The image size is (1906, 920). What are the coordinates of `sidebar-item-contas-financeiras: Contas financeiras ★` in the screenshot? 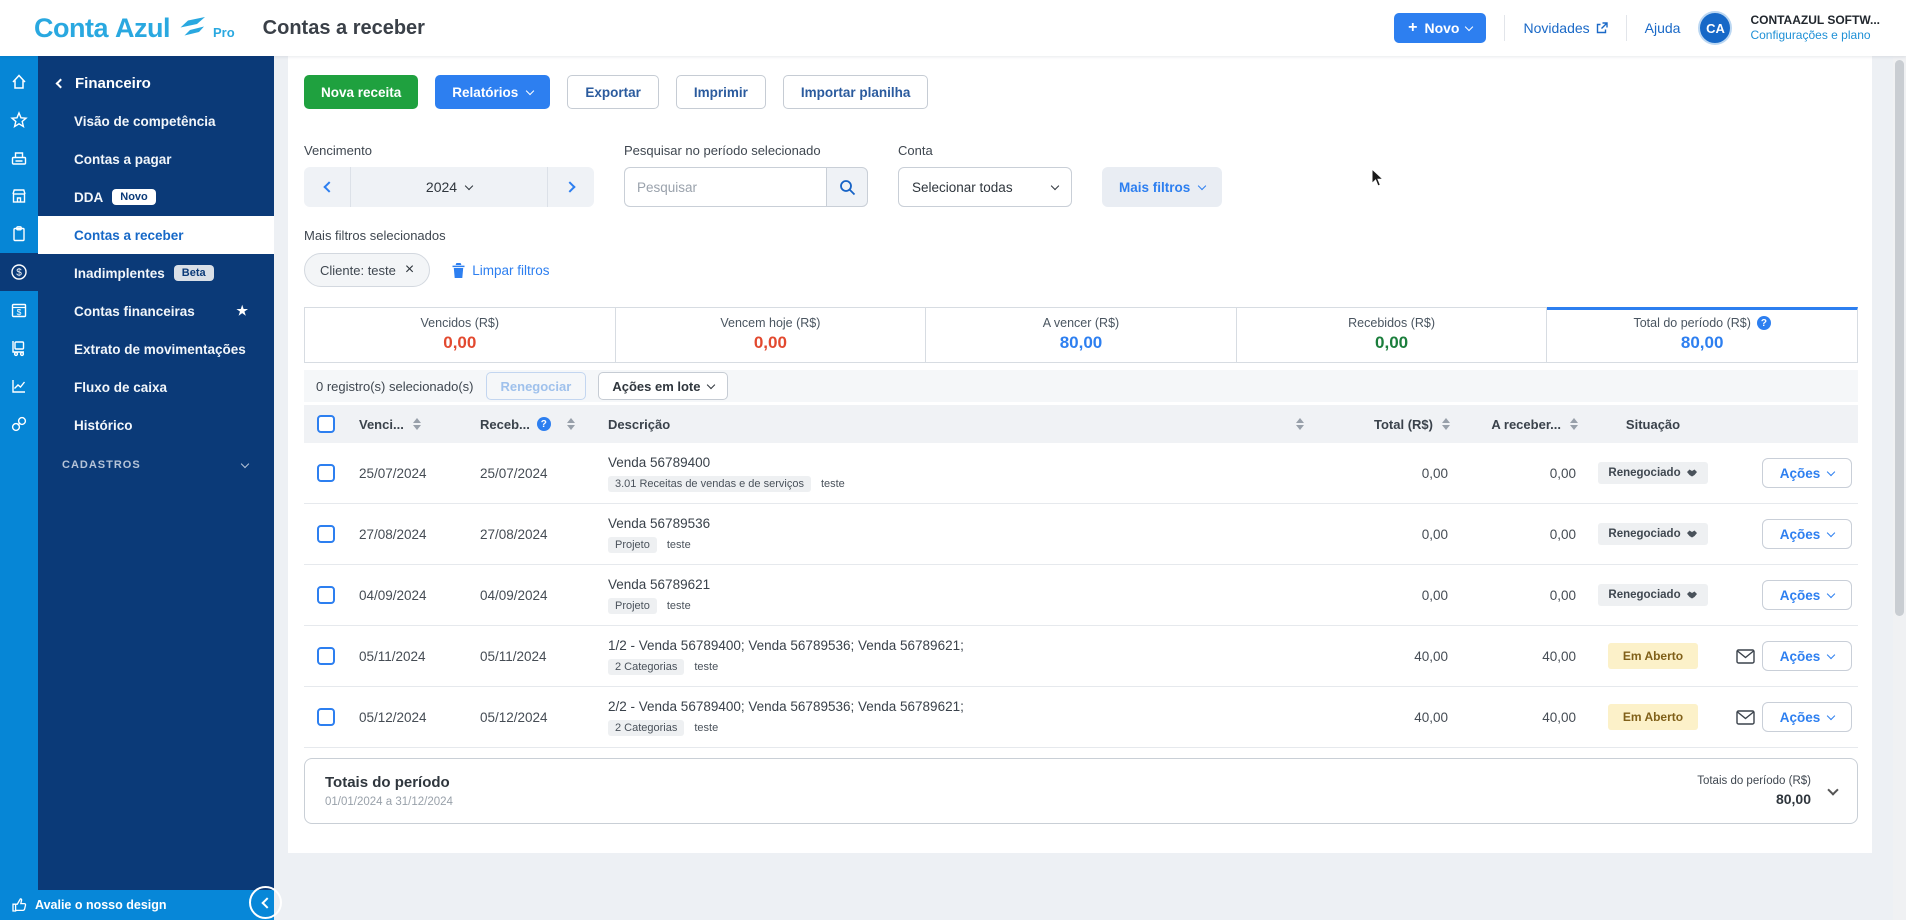 It's located at (156, 311).